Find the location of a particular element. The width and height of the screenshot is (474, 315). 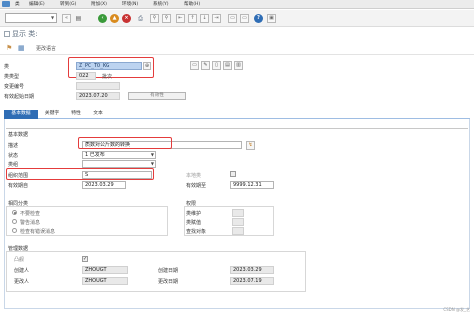

watermark: CSDN @发_艺 is located at coordinates (456, 309).